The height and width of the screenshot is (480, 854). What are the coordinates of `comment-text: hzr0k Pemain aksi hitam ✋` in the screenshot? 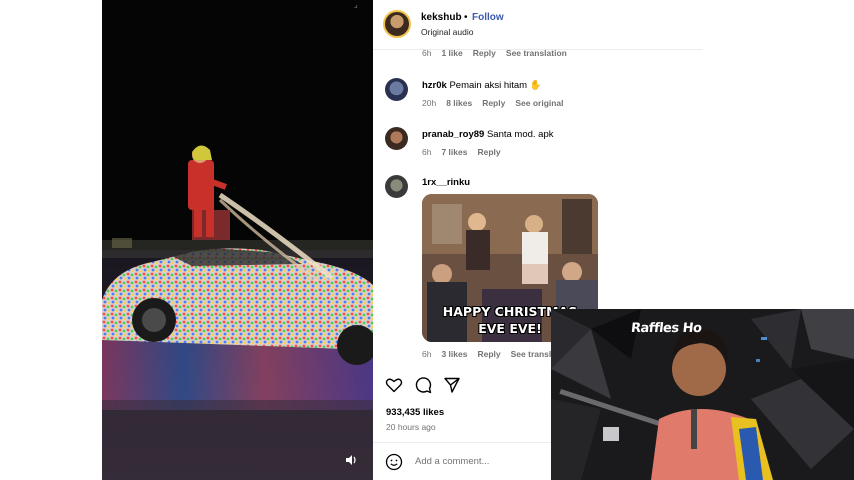 It's located at (482, 85).